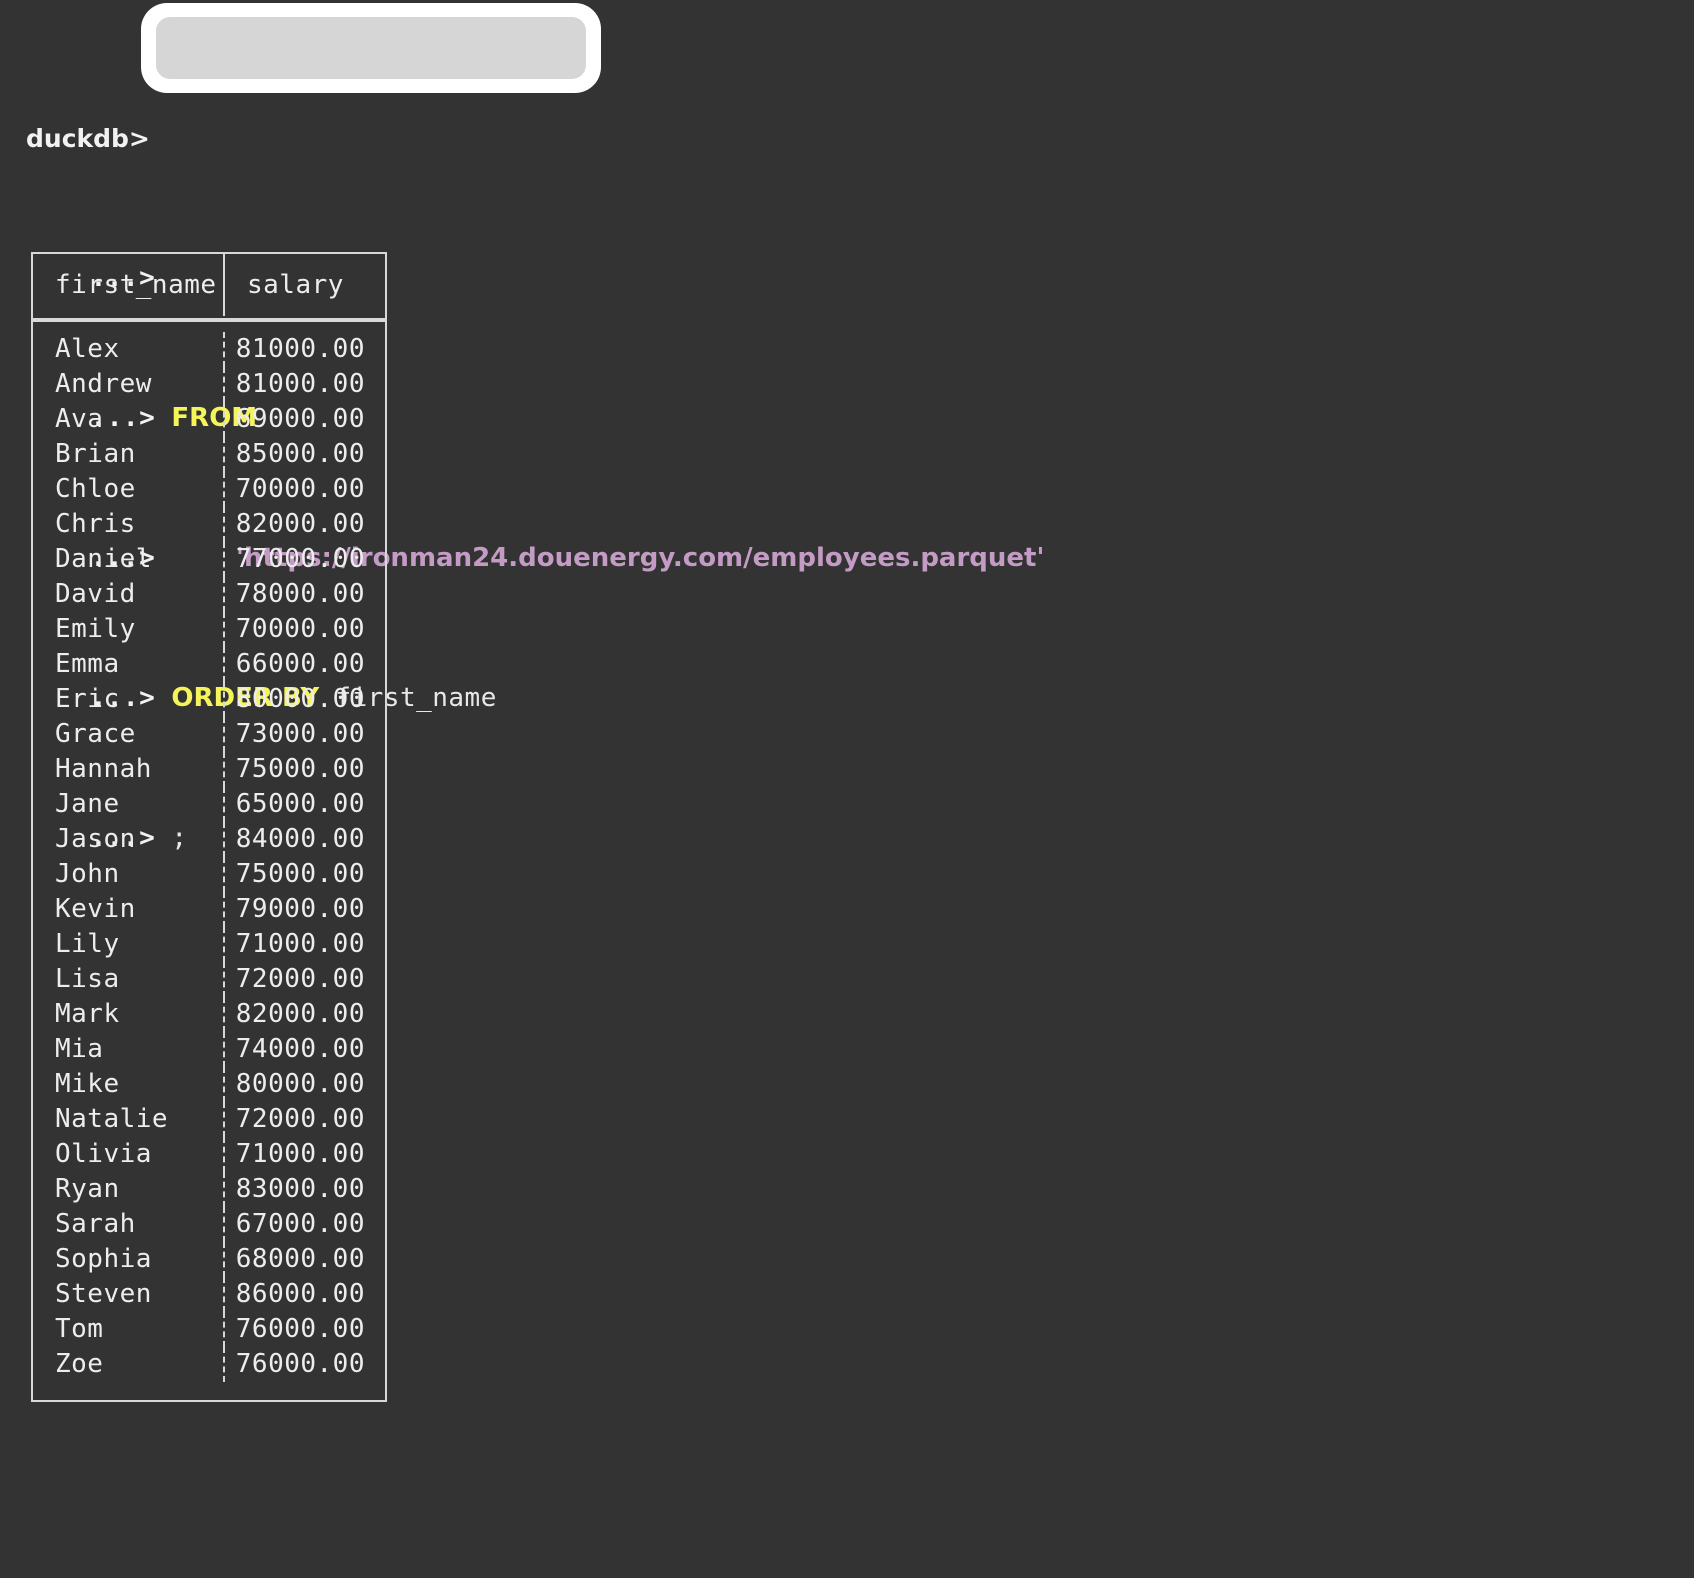  Describe the element at coordinates (300, 1049) in the screenshot. I see `cell-salary: 74000.00` at that location.